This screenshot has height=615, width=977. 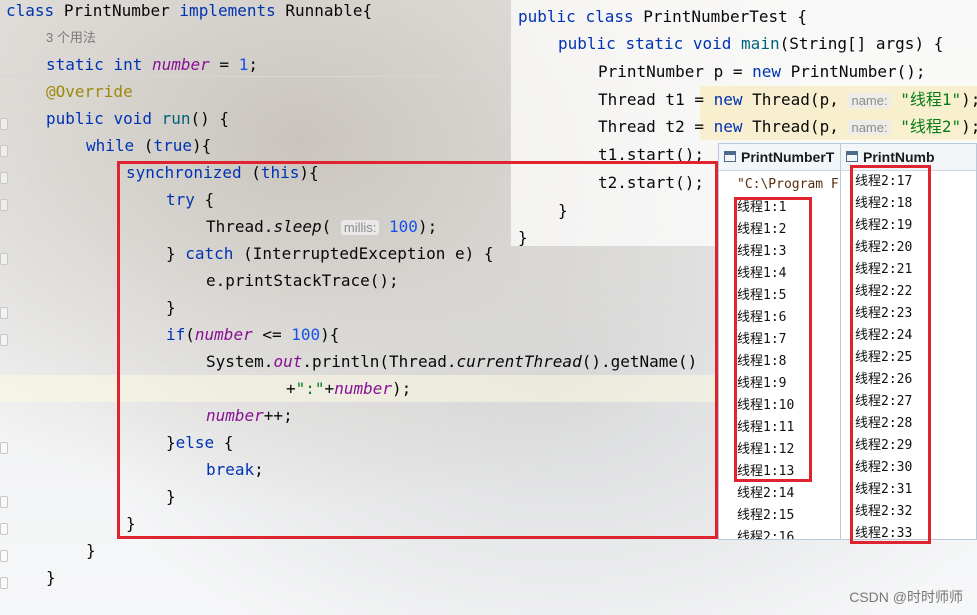 I want to click on declaration: PrintNumber p =, so click(x=675, y=71).